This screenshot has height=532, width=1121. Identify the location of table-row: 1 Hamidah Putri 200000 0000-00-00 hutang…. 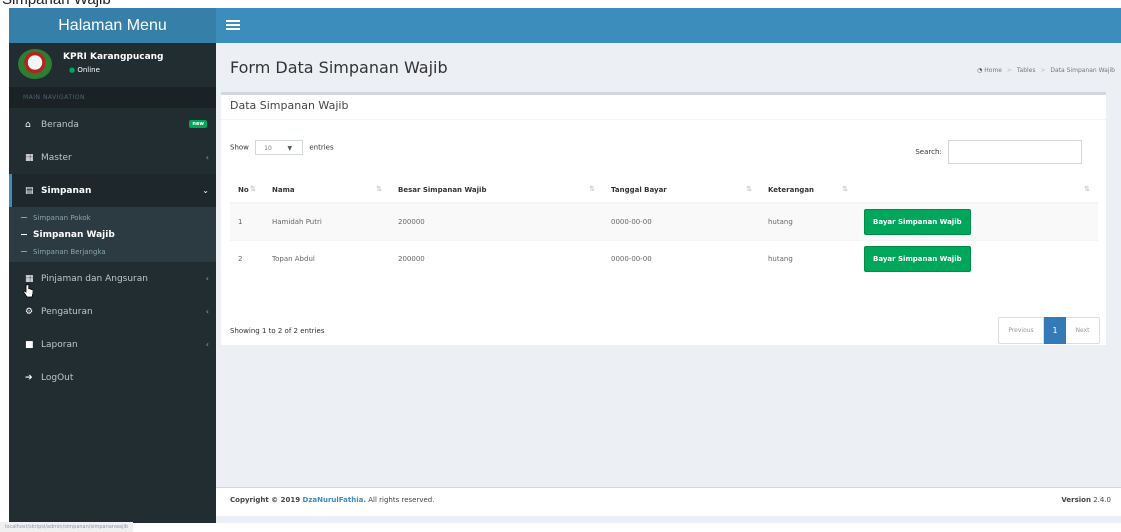
(664, 221).